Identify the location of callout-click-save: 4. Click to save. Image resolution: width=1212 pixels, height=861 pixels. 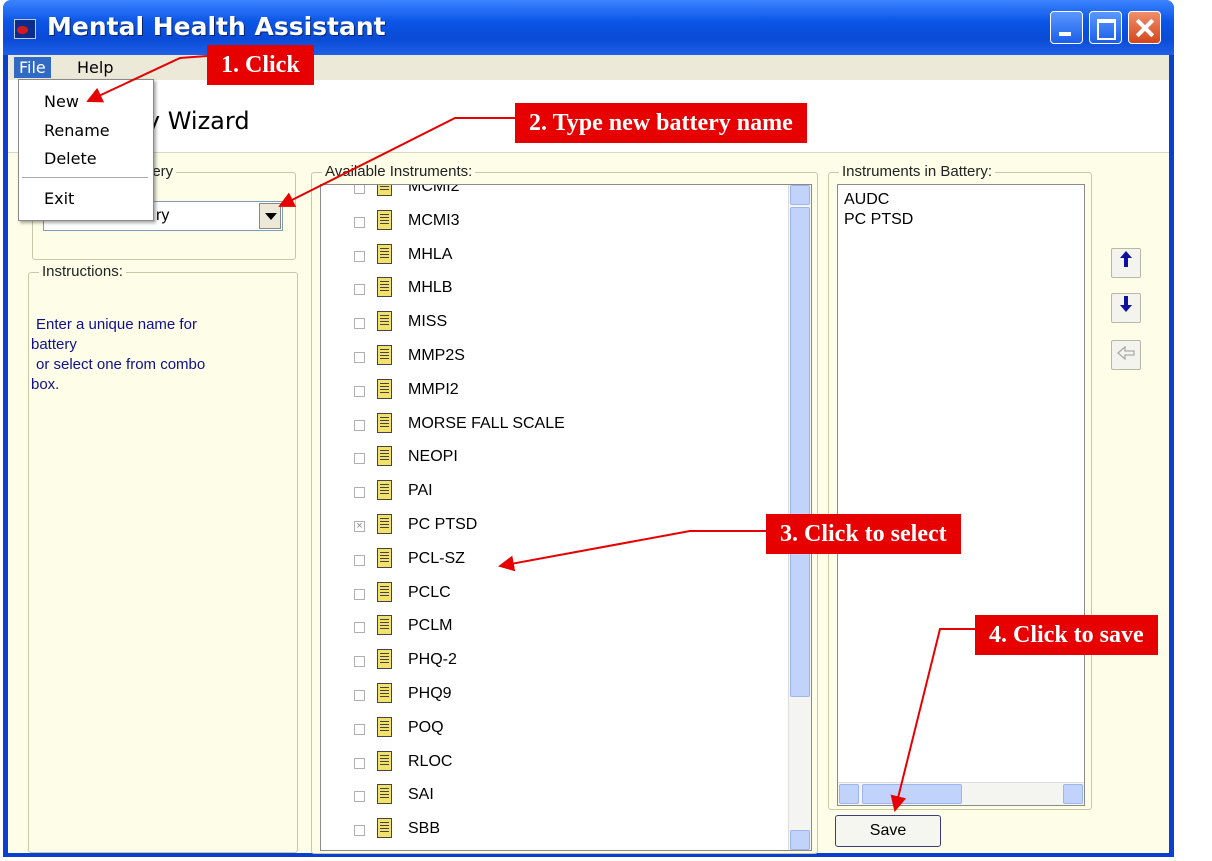
(1066, 635).